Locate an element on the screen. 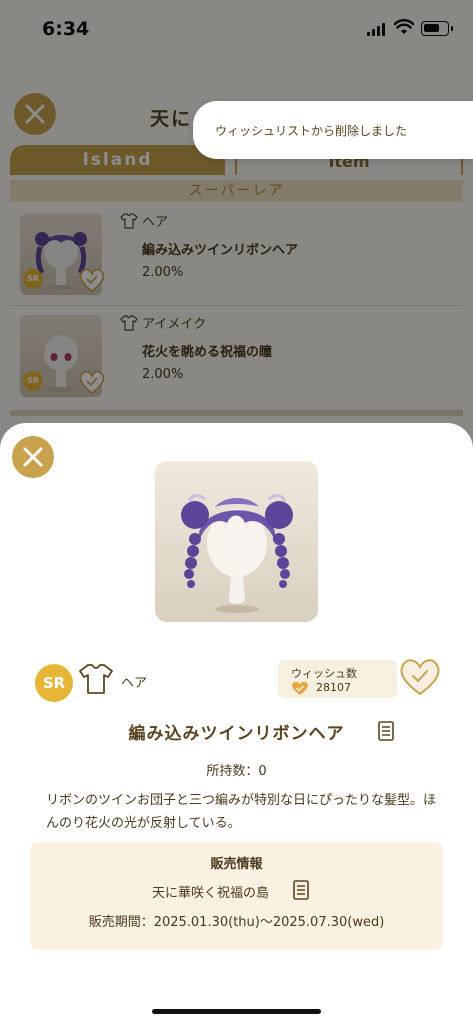 This screenshot has height=1024, width=473. sale-period: 販売期間：2025.01.30(thu)〜2025.07.30(wed) is located at coordinates (236, 922).